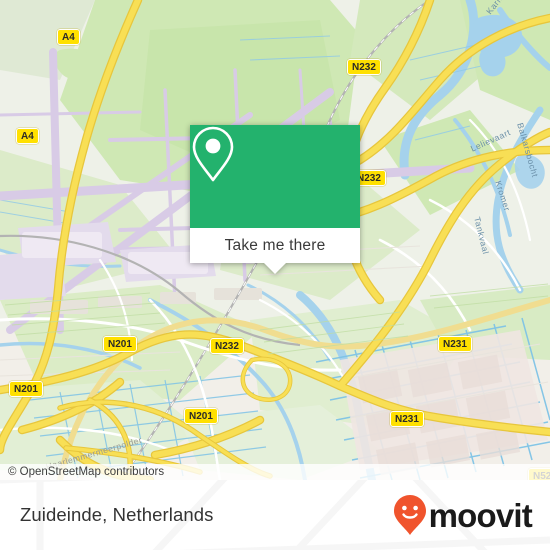  I want to click on location-pin-icon, so click(213, 154).